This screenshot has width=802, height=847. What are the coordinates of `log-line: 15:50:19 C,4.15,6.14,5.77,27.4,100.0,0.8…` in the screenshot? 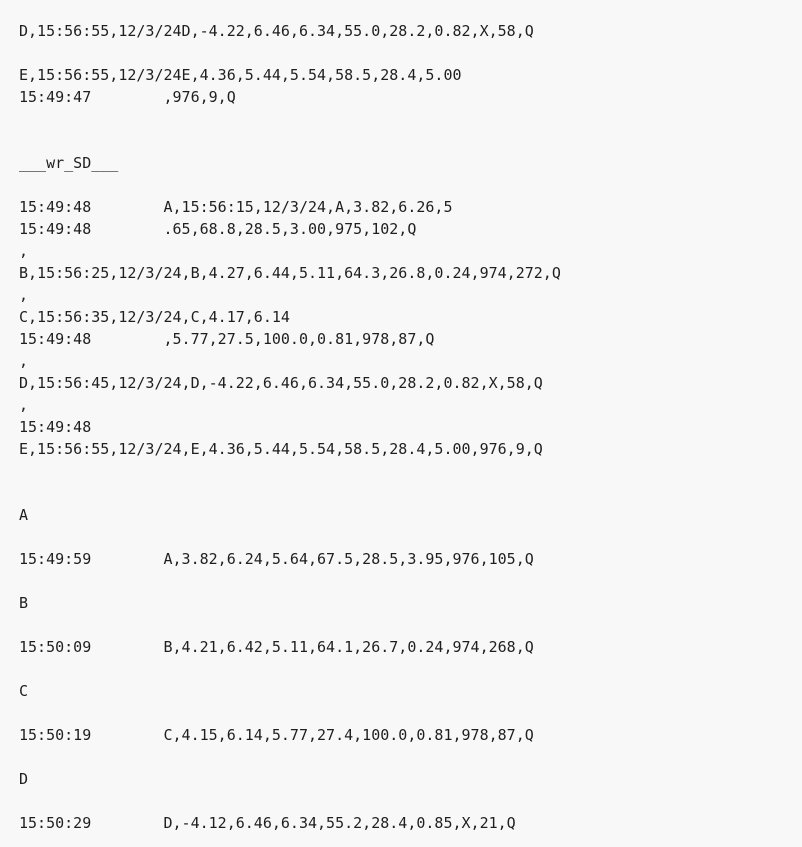 It's located at (276, 735).